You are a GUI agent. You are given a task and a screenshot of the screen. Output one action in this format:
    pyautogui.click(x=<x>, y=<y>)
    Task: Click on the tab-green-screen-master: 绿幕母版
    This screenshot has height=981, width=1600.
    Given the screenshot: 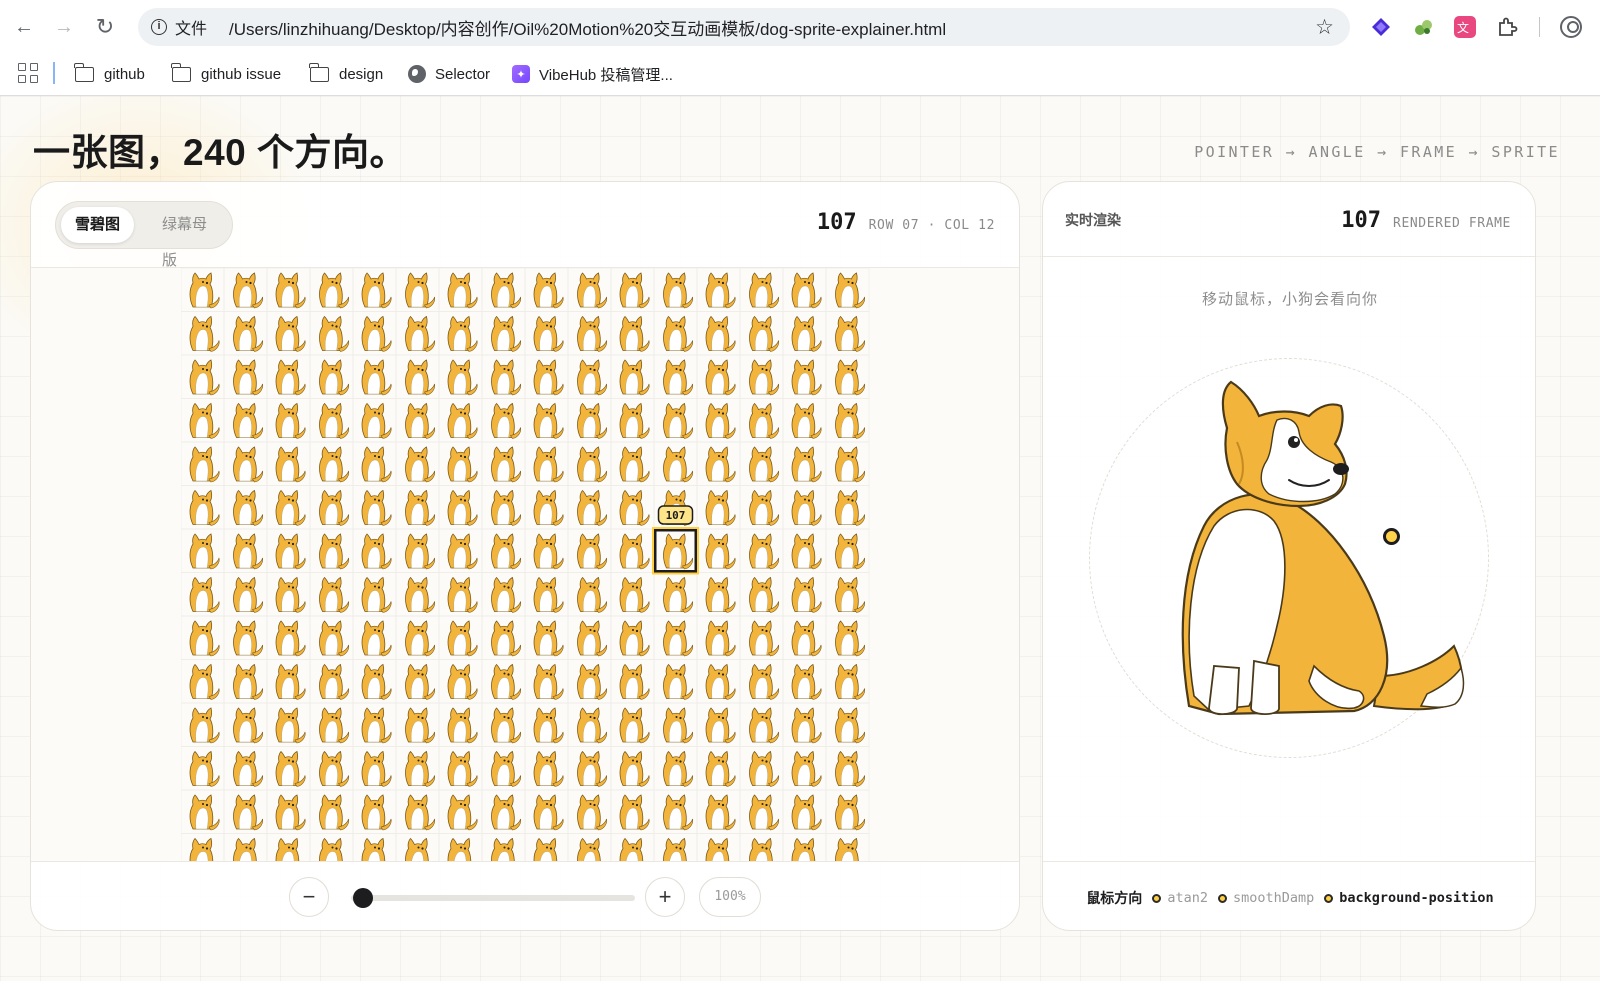 What is the action you would take?
    pyautogui.click(x=190, y=238)
    